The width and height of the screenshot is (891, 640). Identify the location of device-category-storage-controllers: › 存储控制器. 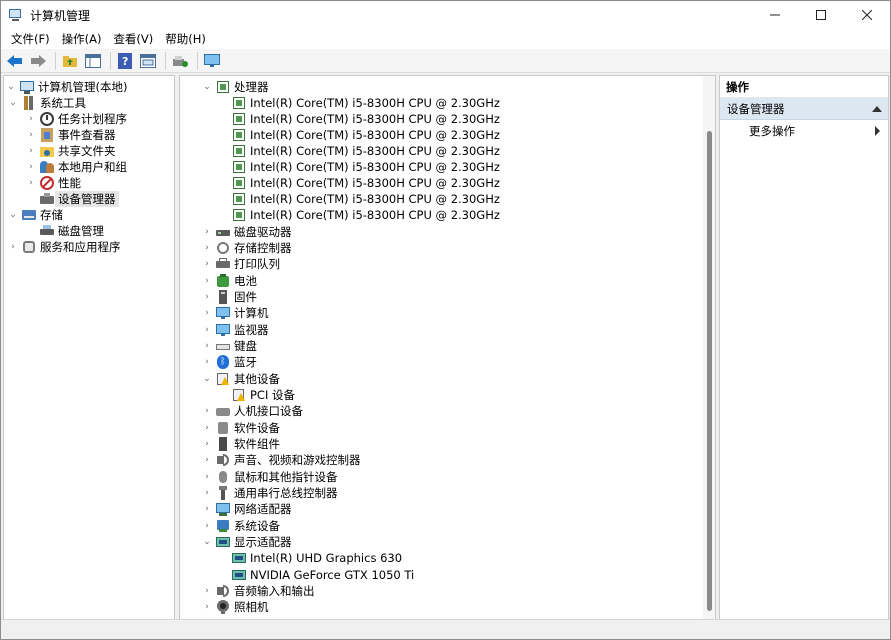
(246, 248).